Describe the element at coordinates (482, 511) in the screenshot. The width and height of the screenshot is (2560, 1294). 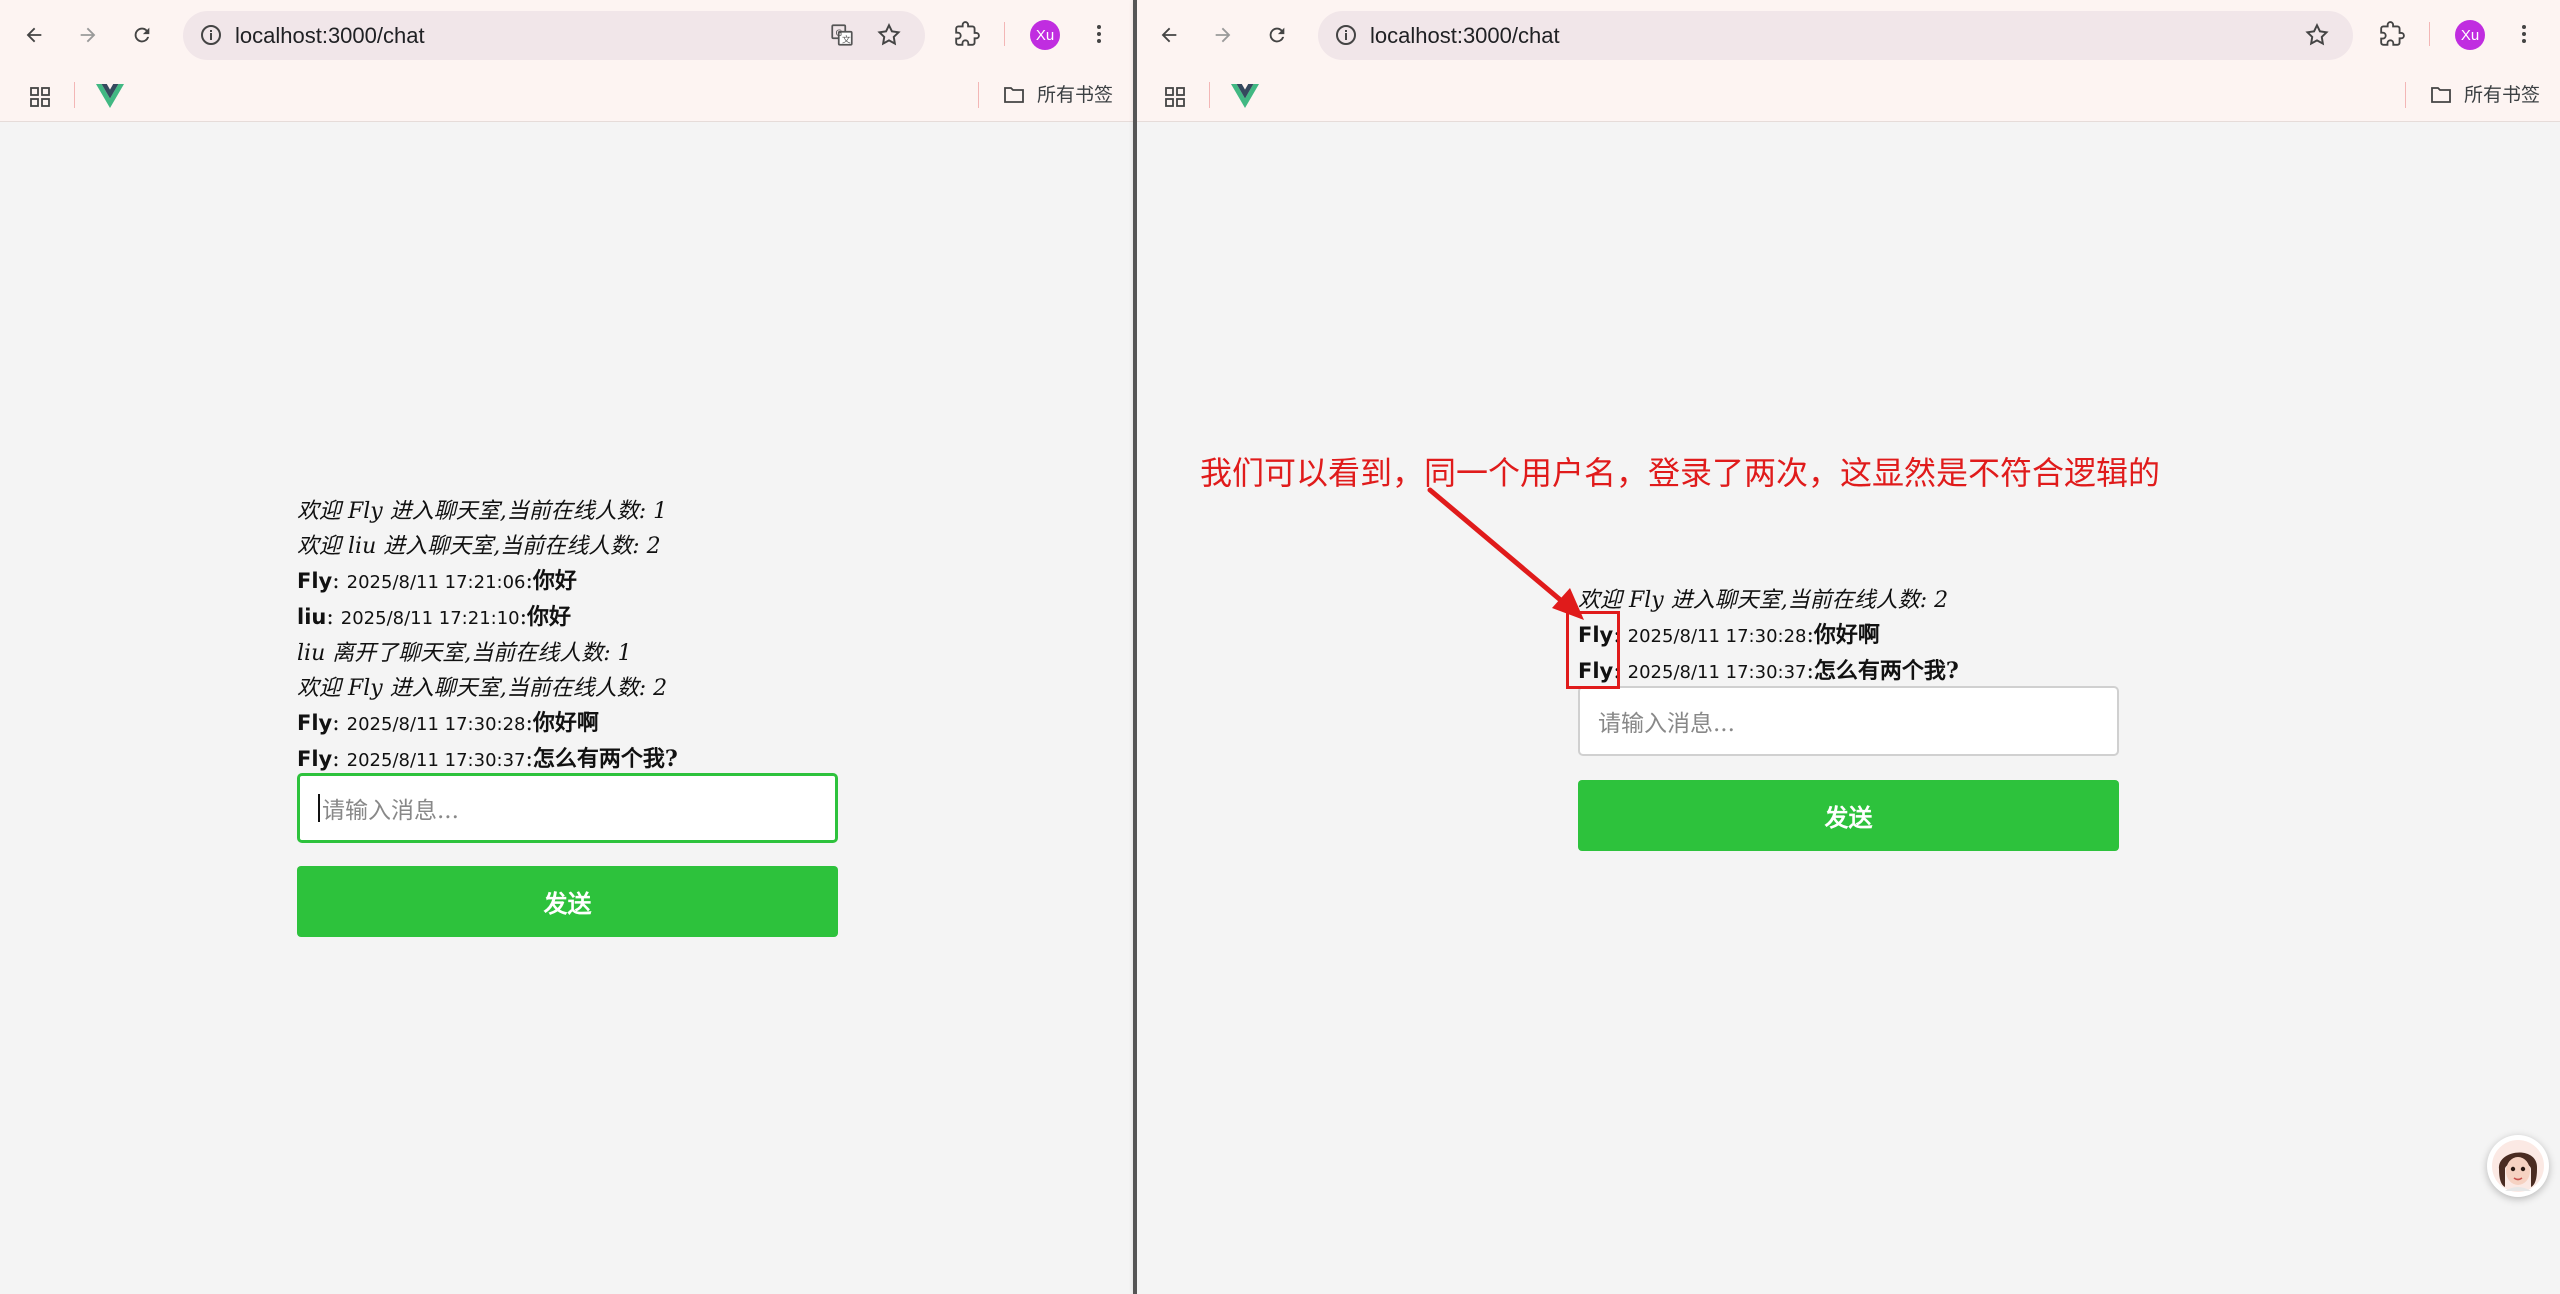
I see `system-message: 欢迎 Fly 进入聊天室,当前在线人数: 1` at that location.